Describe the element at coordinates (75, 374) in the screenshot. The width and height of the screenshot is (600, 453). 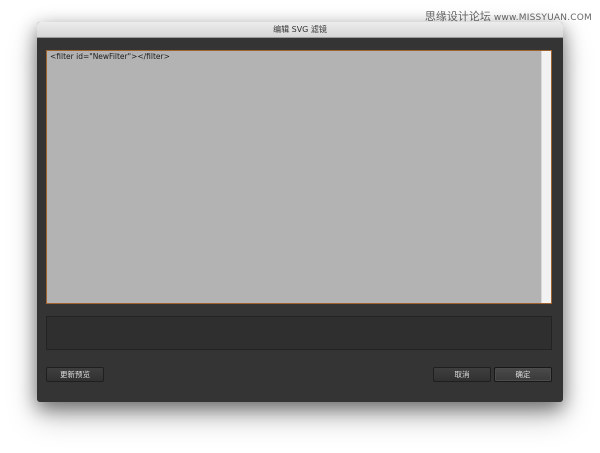
I see `update-preview-button: 更新预览` at that location.